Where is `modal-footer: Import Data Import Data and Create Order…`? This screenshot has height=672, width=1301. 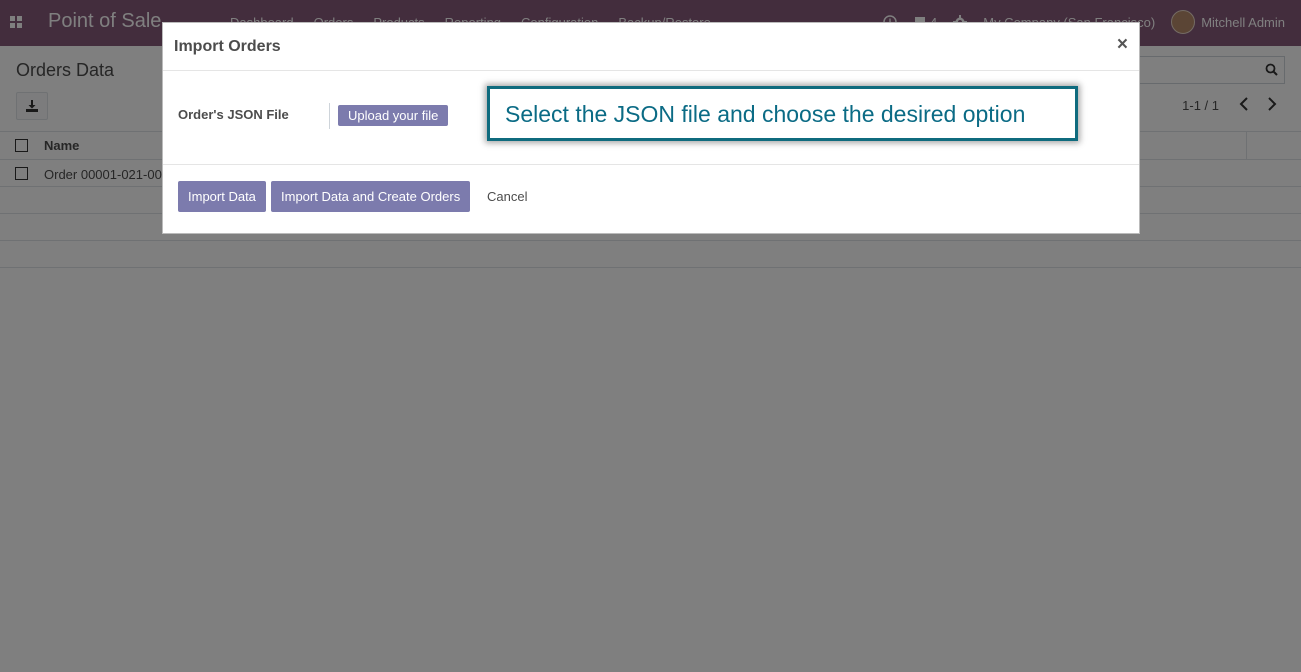 modal-footer: Import Data Import Data and Create Order… is located at coordinates (651, 199).